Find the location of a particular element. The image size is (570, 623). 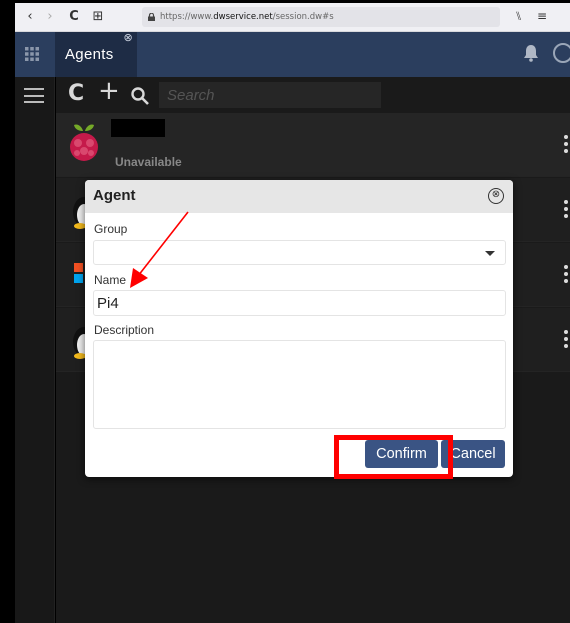

new-tab-button: ⊞ is located at coordinates (98, 17).